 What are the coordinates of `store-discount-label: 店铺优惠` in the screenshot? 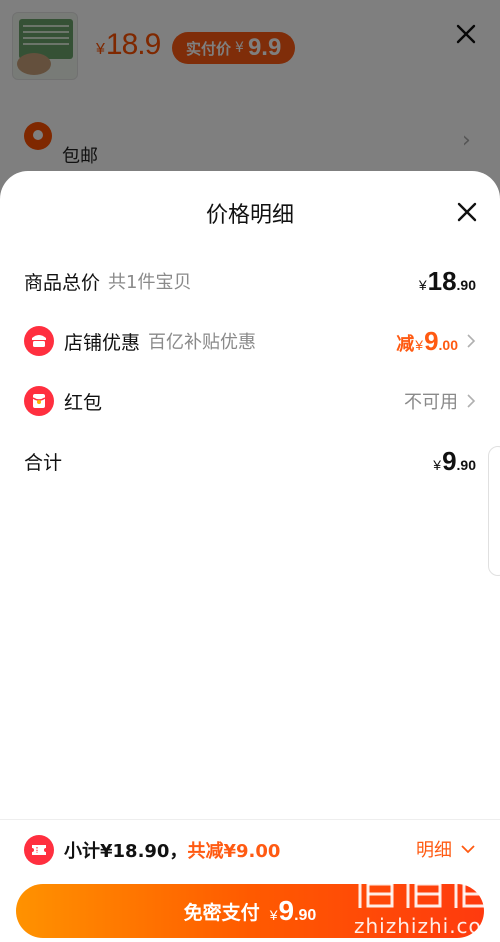 It's located at (102, 342).